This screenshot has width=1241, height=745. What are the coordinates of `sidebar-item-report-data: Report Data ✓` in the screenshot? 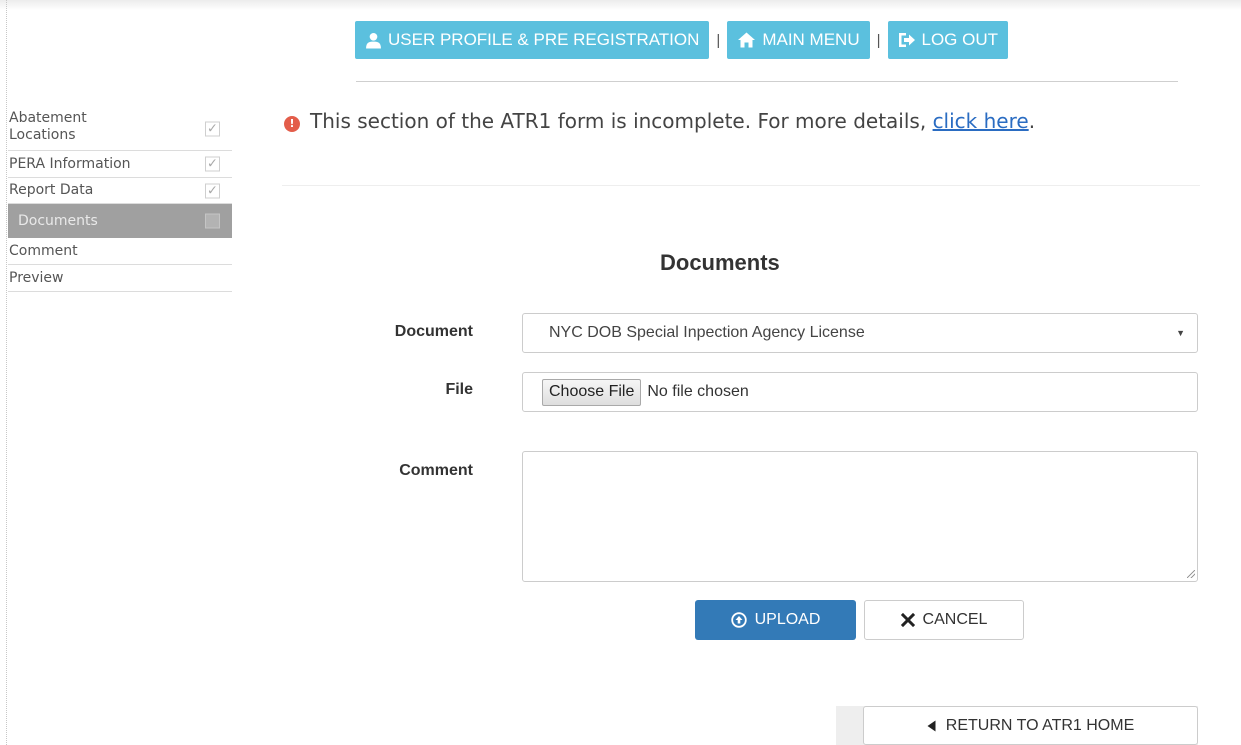 It's located at (120, 191).